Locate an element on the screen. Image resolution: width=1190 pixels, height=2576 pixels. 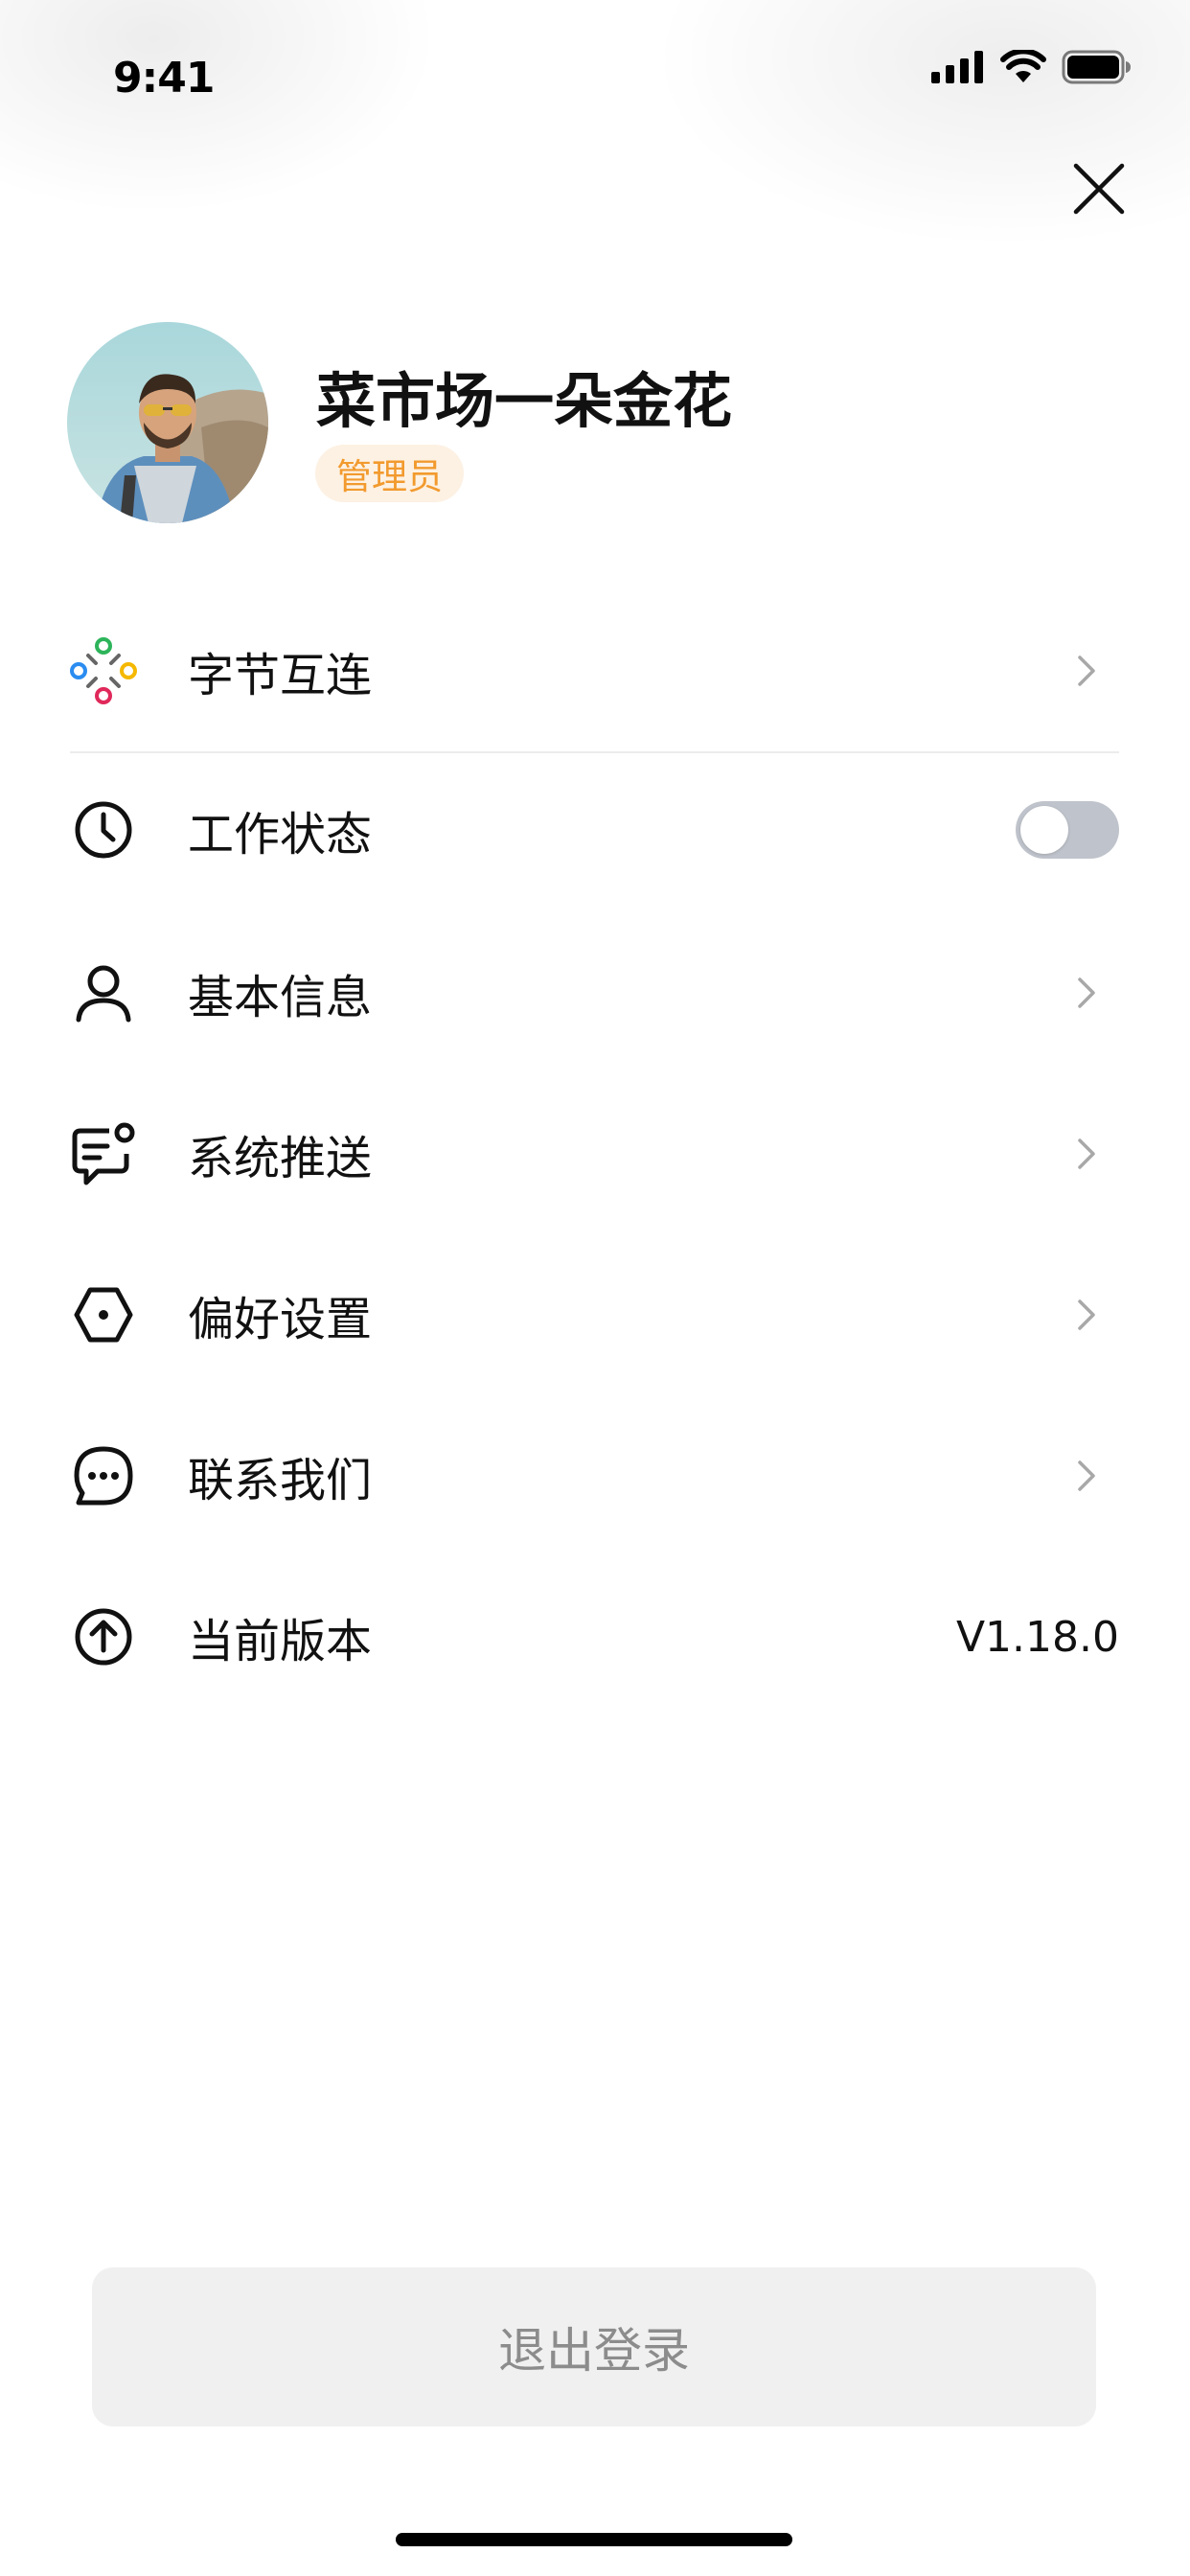
status-time: 9:41 is located at coordinates (164, 78).